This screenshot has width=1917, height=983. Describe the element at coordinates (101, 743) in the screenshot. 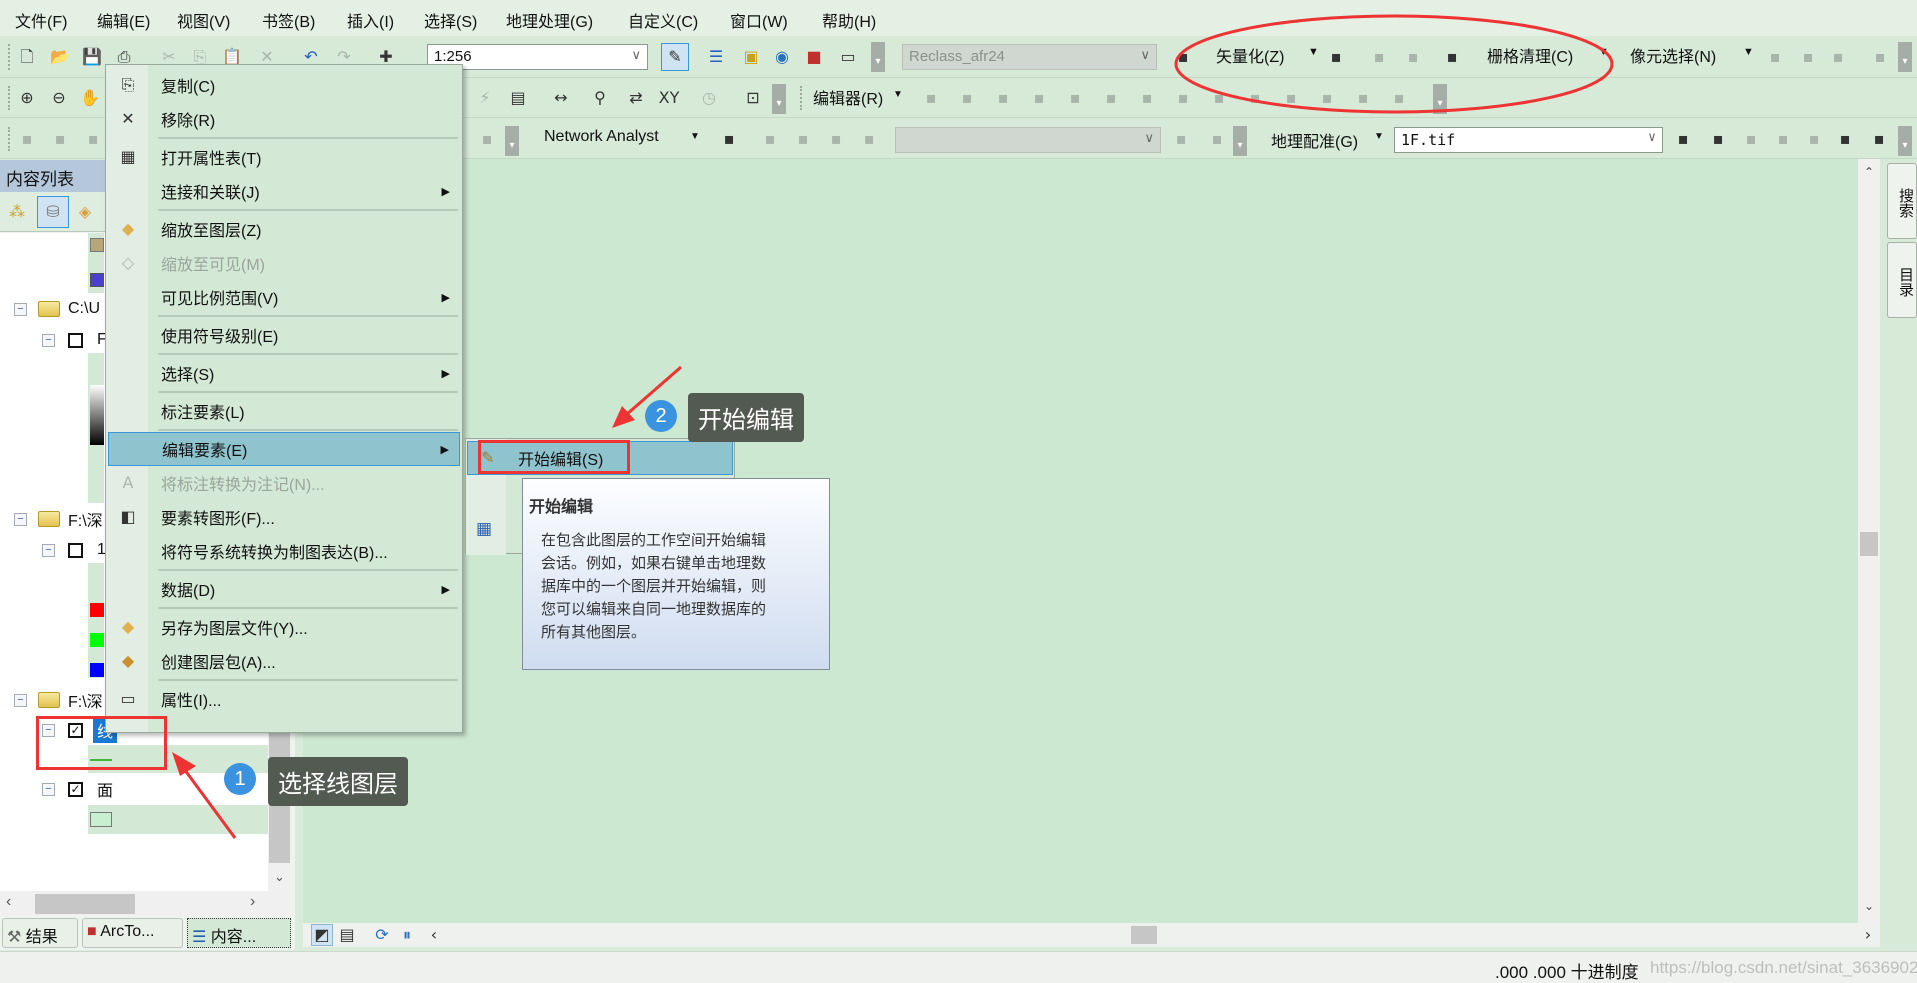

I see `highlight-box-line-layer` at that location.